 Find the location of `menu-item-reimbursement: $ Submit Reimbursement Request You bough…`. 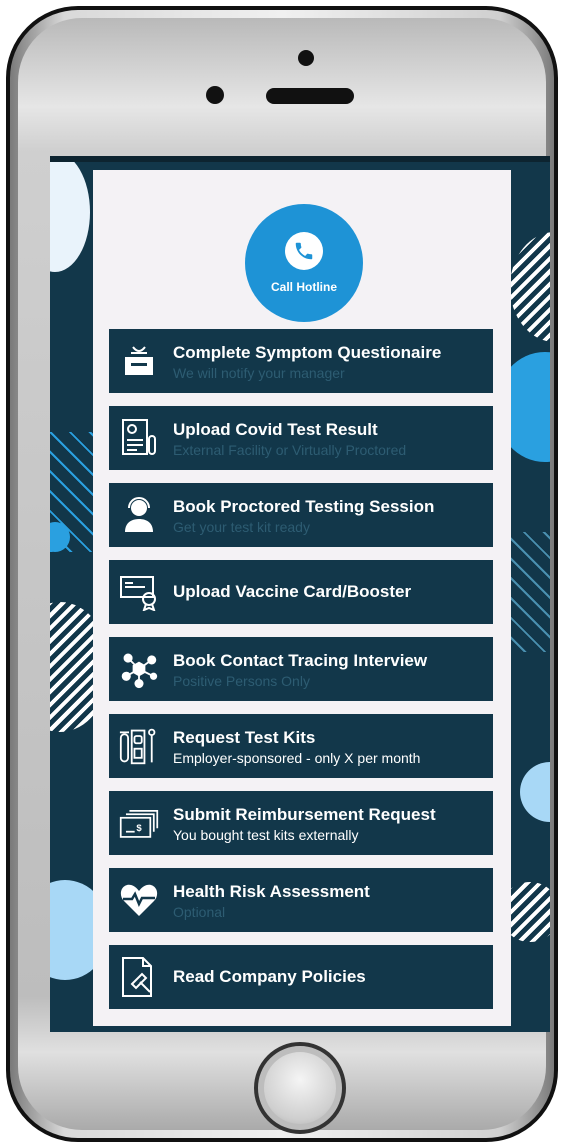

menu-item-reimbursement: $ Submit Reimbursement Request You bough… is located at coordinates (301, 823).